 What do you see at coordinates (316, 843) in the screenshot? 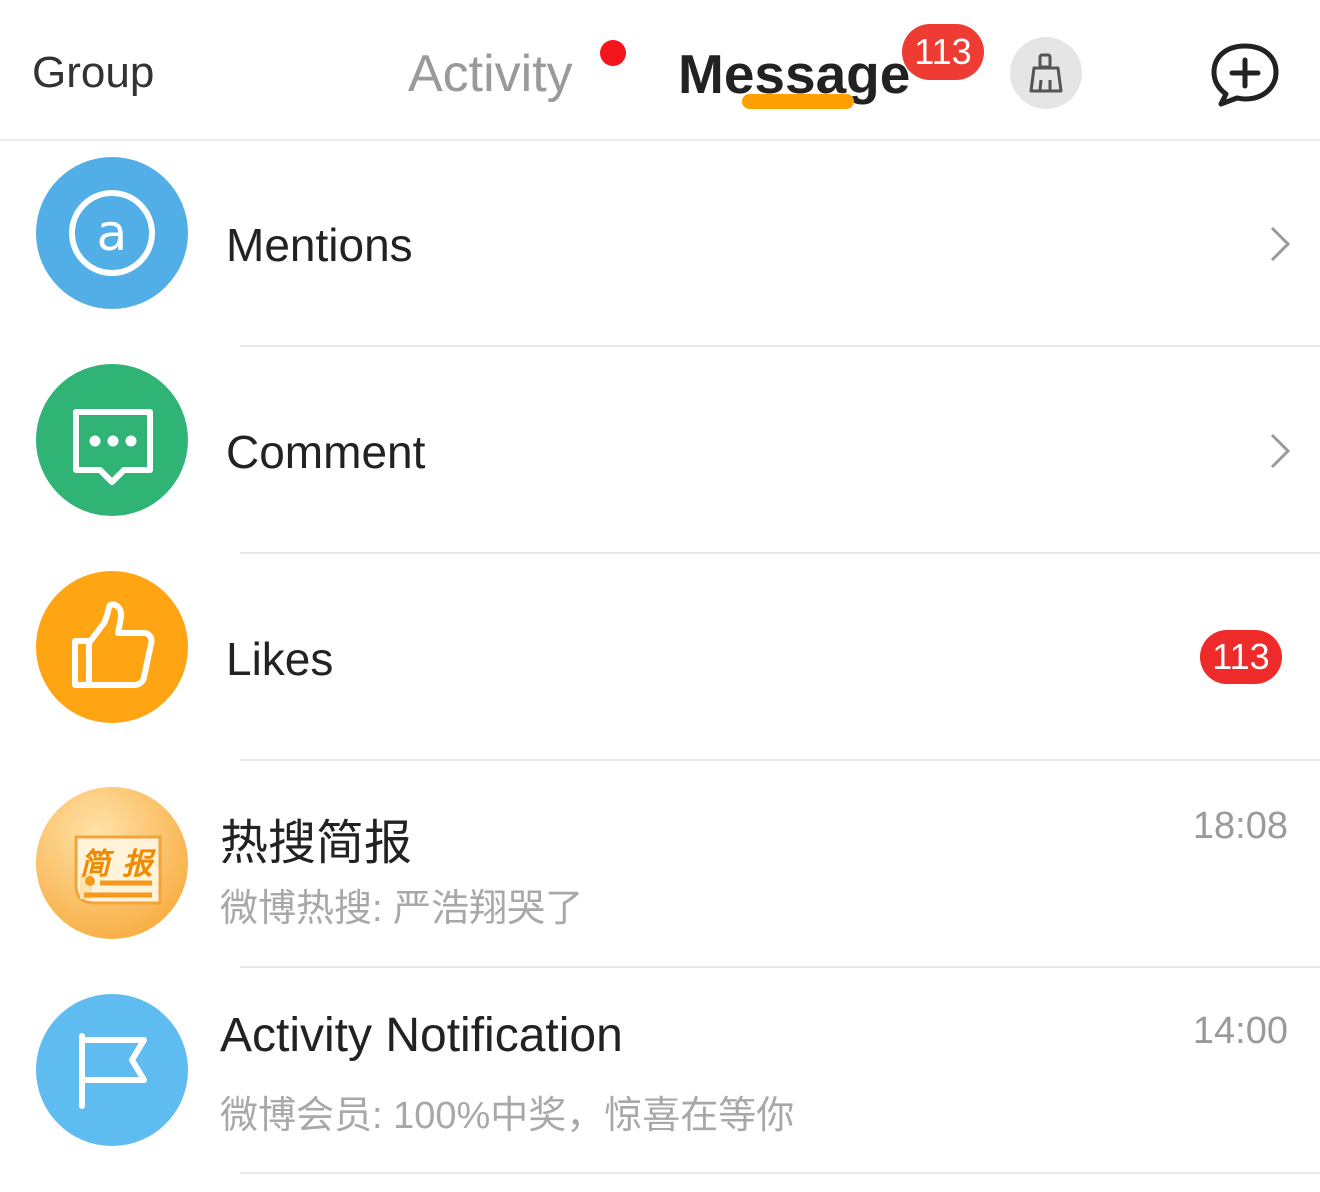
I see `hot-search-title: 热搜简报` at bounding box center [316, 843].